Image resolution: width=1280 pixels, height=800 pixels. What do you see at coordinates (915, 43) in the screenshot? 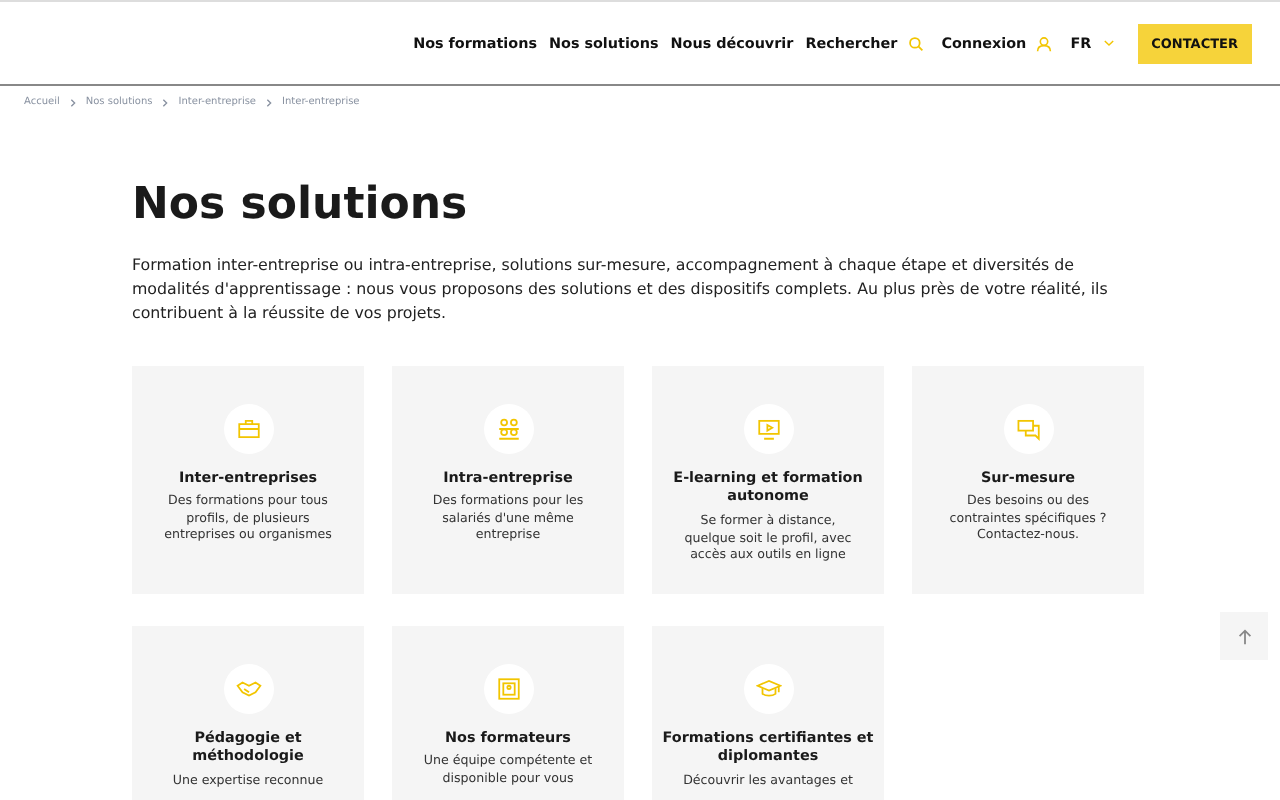
I see `search-icon` at bounding box center [915, 43].